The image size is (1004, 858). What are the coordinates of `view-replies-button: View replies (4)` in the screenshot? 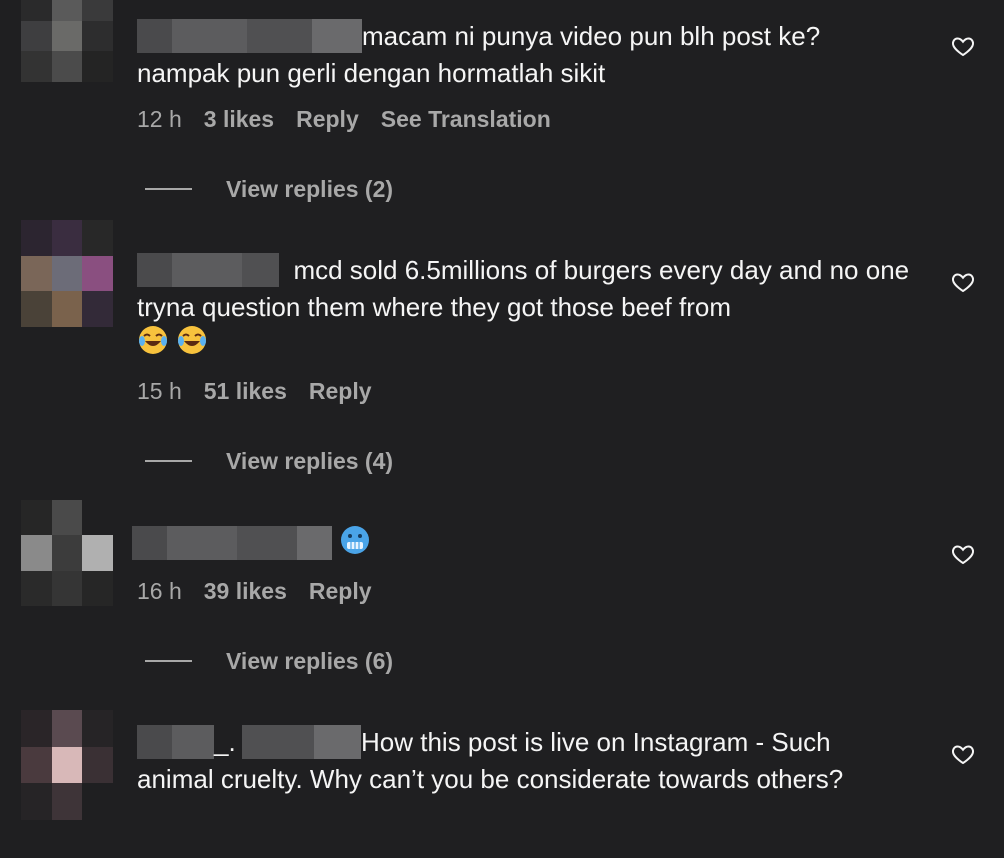 It's located at (269, 461).